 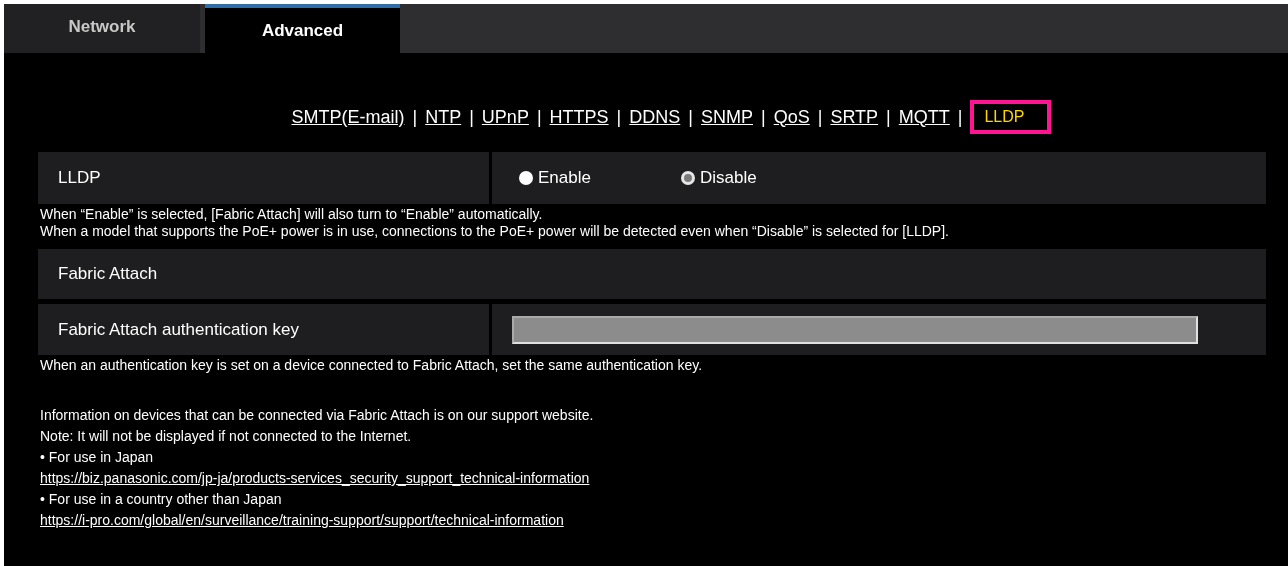 What do you see at coordinates (564, 178) in the screenshot?
I see `option-label: Enable` at bounding box center [564, 178].